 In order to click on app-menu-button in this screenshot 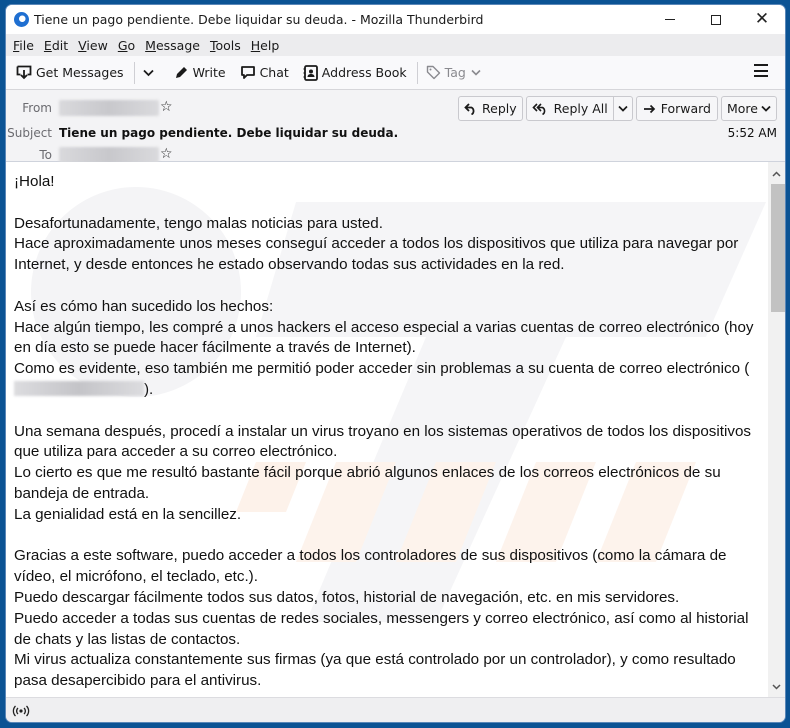, I will do `click(761, 70)`.